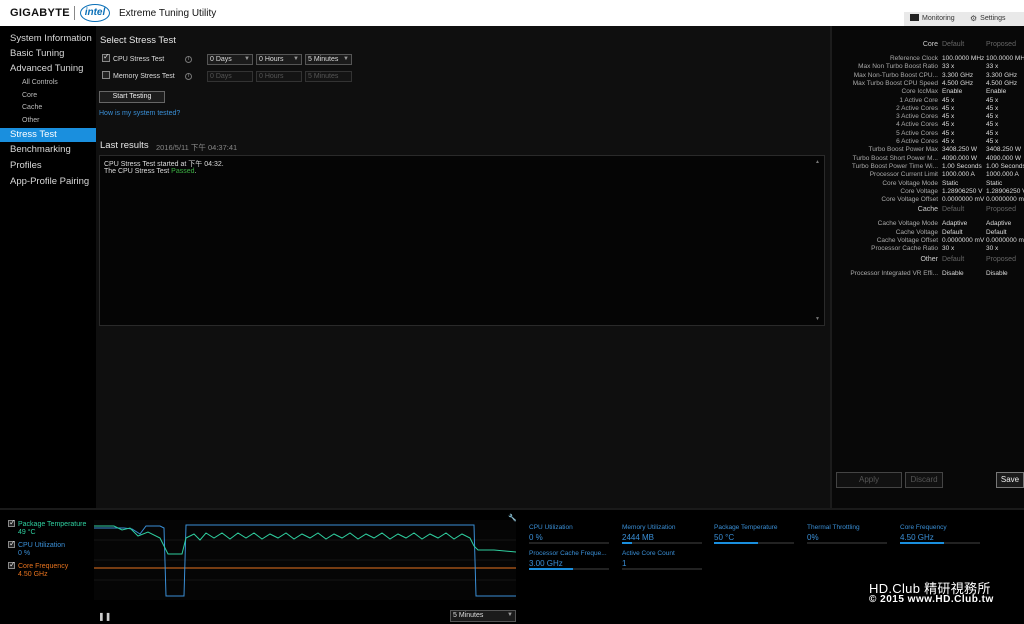  What do you see at coordinates (928, 109) in the screenshot?
I see `tuning-row: 2 Active Cores 45 x 45 x` at bounding box center [928, 109].